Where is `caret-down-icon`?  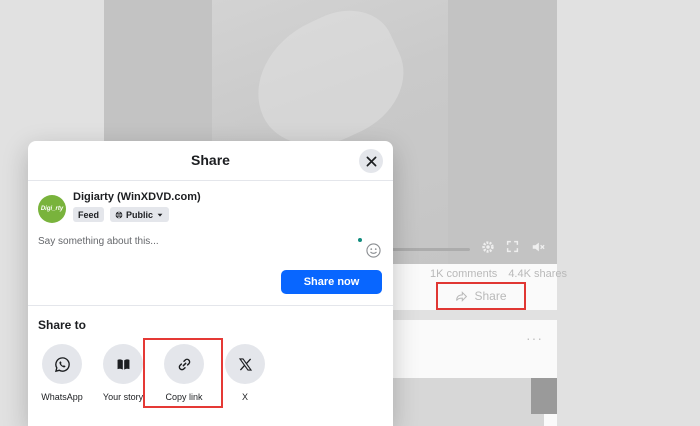 caret-down-icon is located at coordinates (160, 215).